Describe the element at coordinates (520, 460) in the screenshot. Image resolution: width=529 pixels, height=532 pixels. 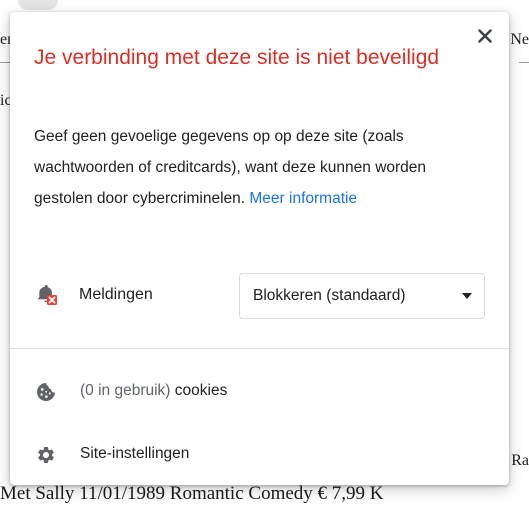
I see `background-text-fragment: Ra` at that location.